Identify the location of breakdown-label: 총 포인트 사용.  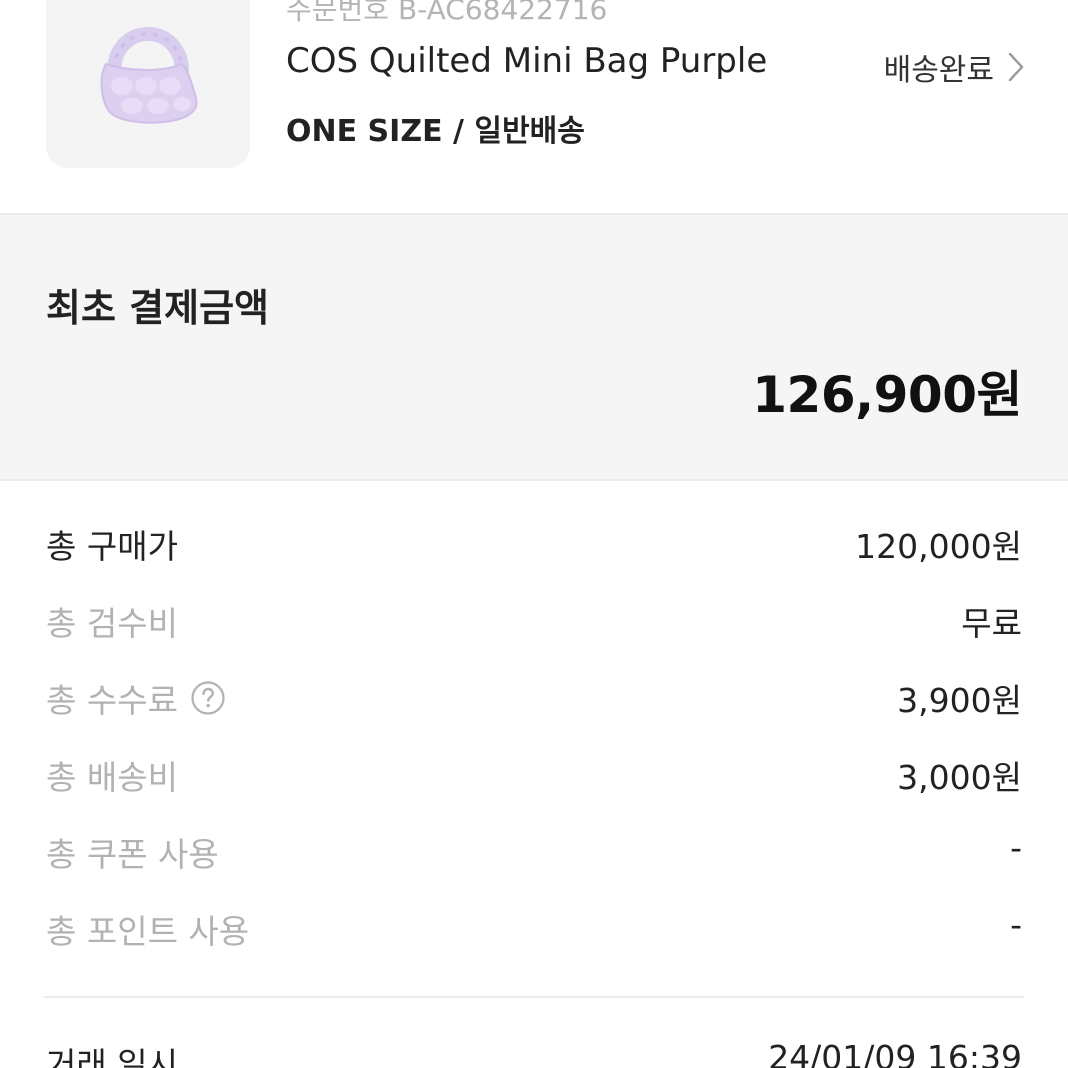
(148, 931).